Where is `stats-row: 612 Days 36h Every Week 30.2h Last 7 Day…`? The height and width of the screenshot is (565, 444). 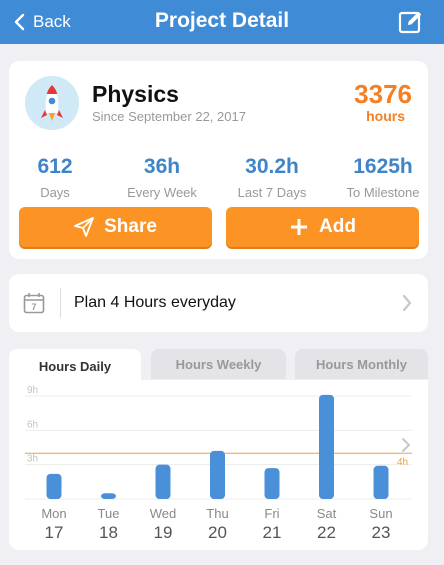 stats-row: 612 Days 36h Every Week 30.2h Last 7 Day… is located at coordinates (218, 178).